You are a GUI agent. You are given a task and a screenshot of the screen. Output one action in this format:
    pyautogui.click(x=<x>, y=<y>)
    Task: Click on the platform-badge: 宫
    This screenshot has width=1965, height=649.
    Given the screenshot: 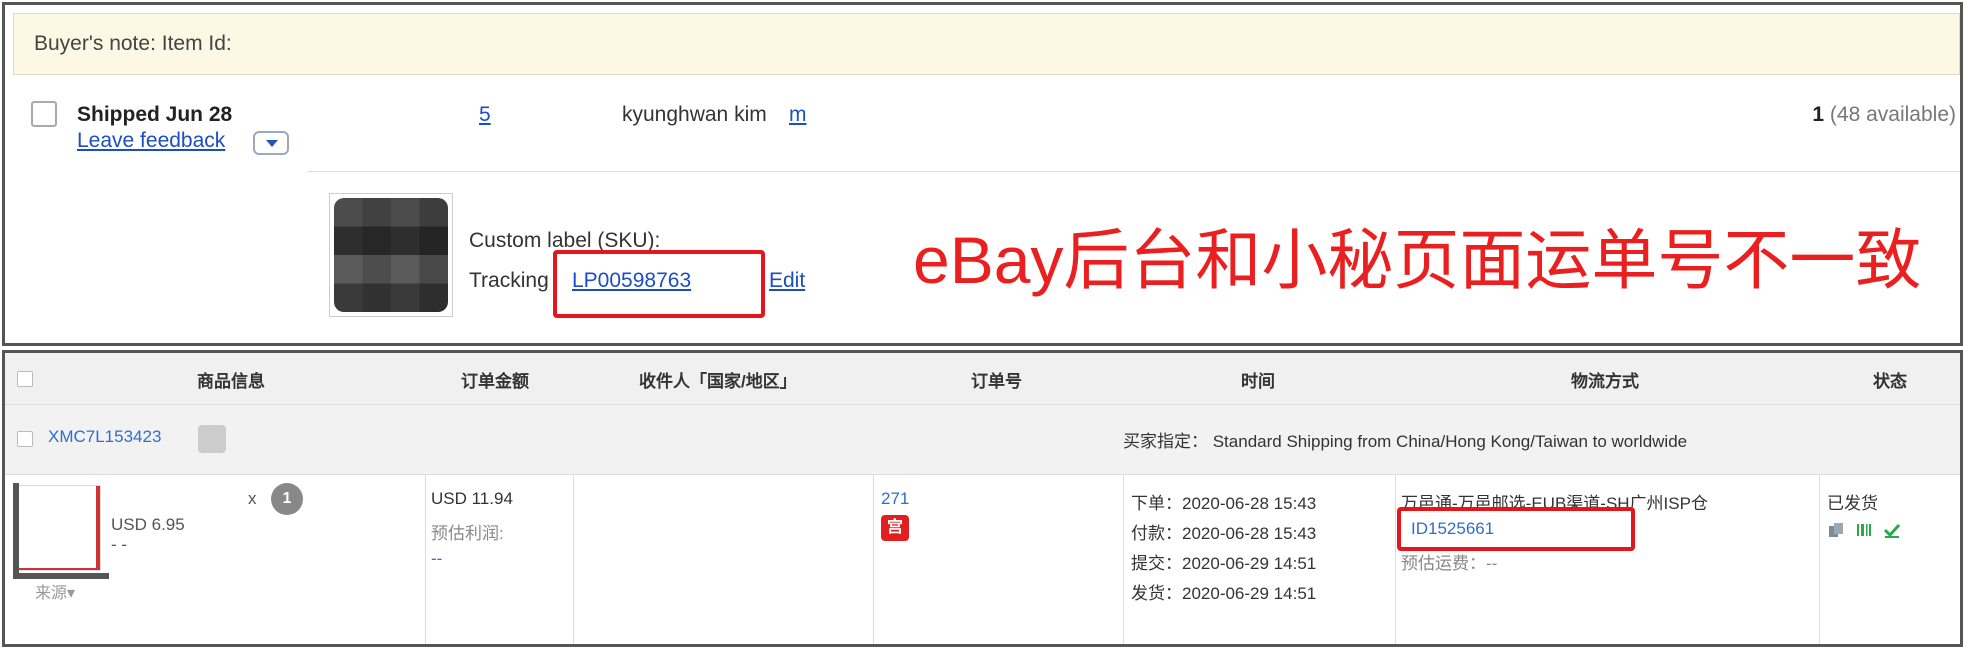 What is the action you would take?
    pyautogui.click(x=895, y=528)
    